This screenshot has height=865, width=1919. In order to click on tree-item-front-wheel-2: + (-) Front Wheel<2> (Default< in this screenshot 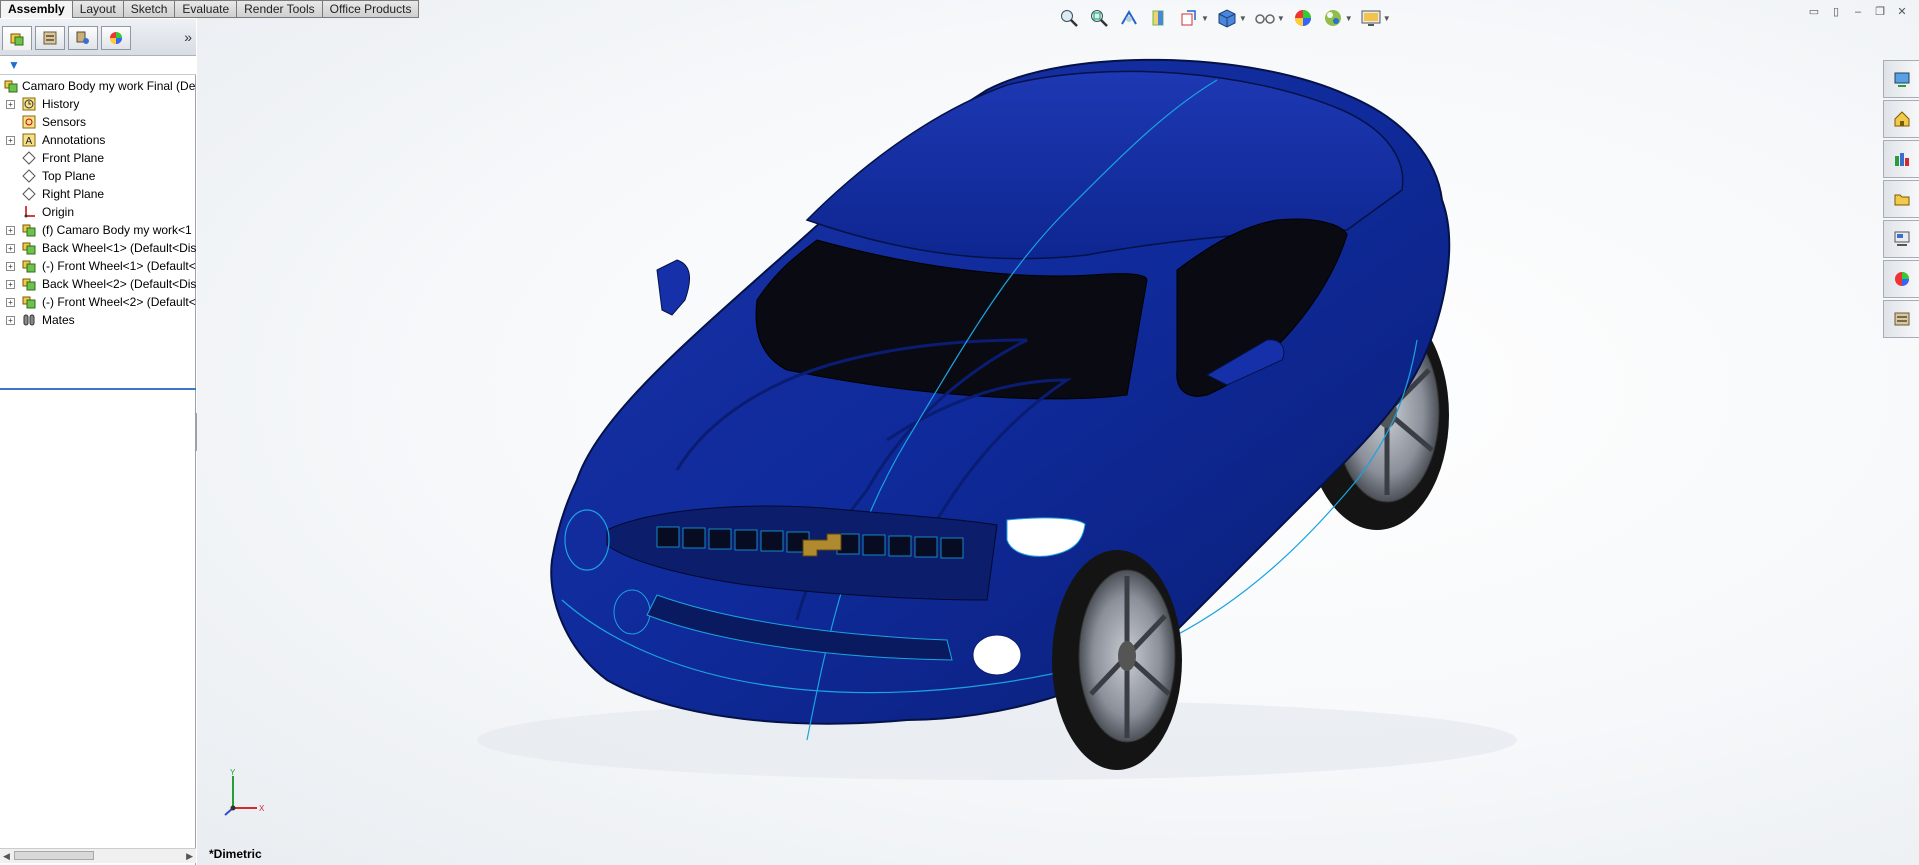, I will do `click(98, 302)`.